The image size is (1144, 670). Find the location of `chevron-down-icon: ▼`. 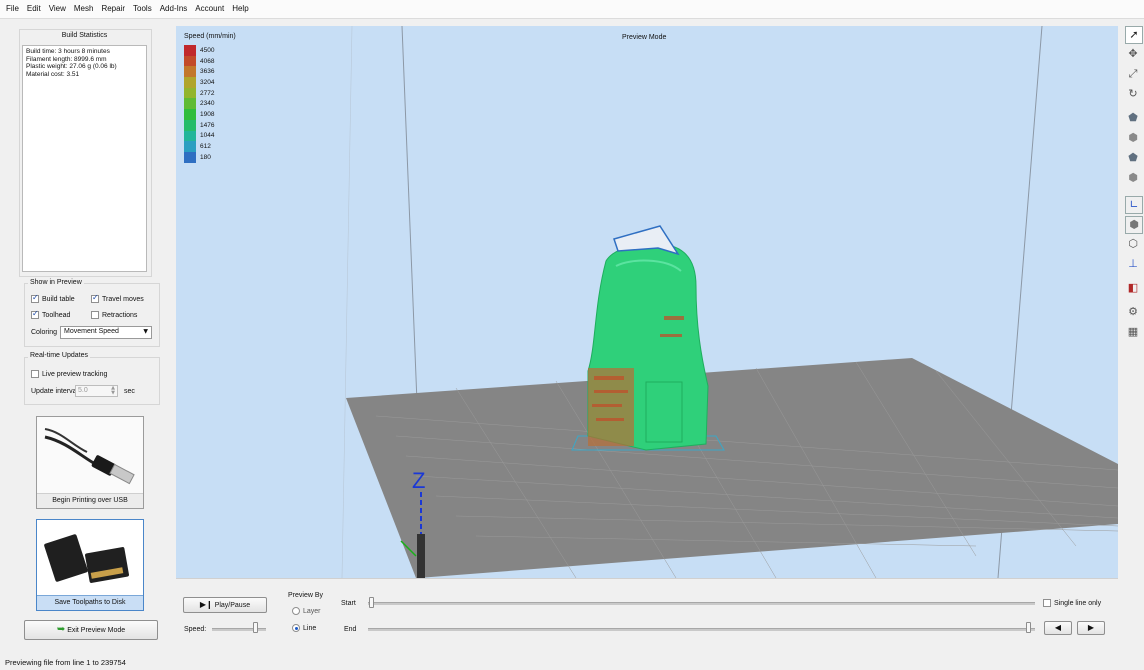

chevron-down-icon: ▼ is located at coordinates (145, 331).